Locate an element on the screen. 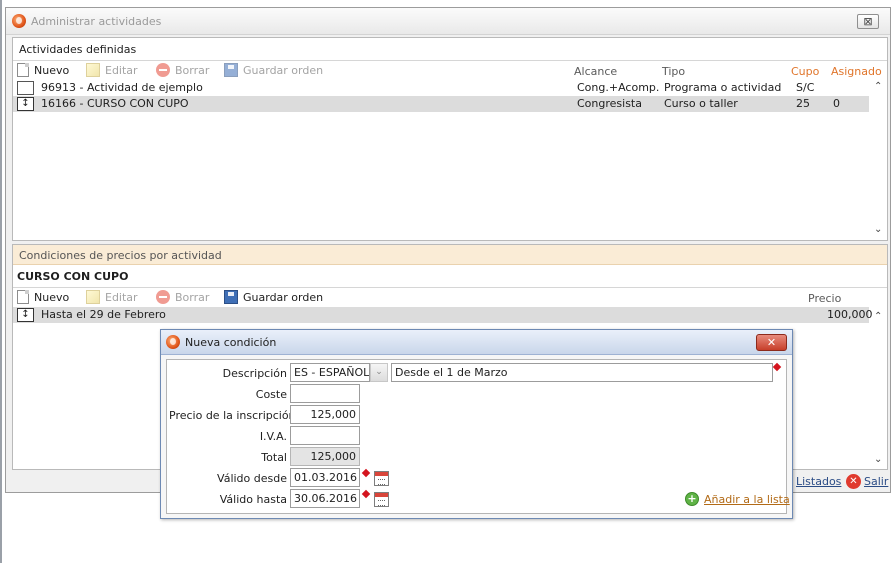  cost-label: Coste is located at coordinates (271, 394).